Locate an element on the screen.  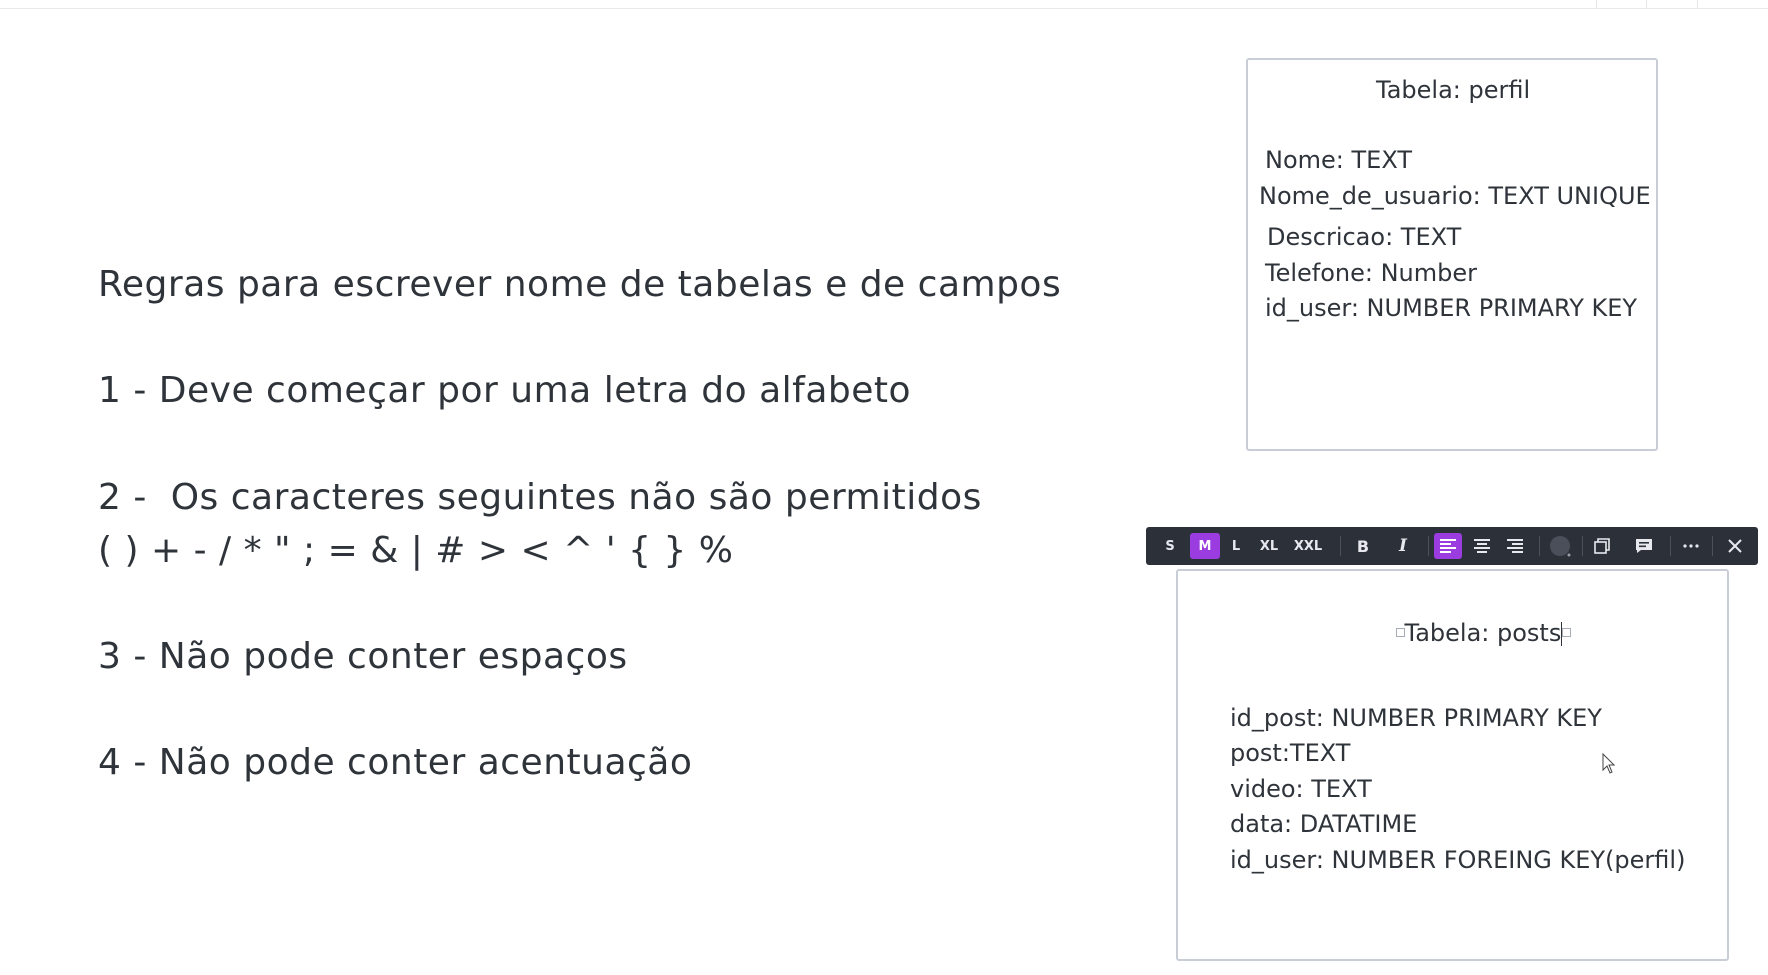
posts-card-title: Tabela: posts is located at coordinates (1483, 633).